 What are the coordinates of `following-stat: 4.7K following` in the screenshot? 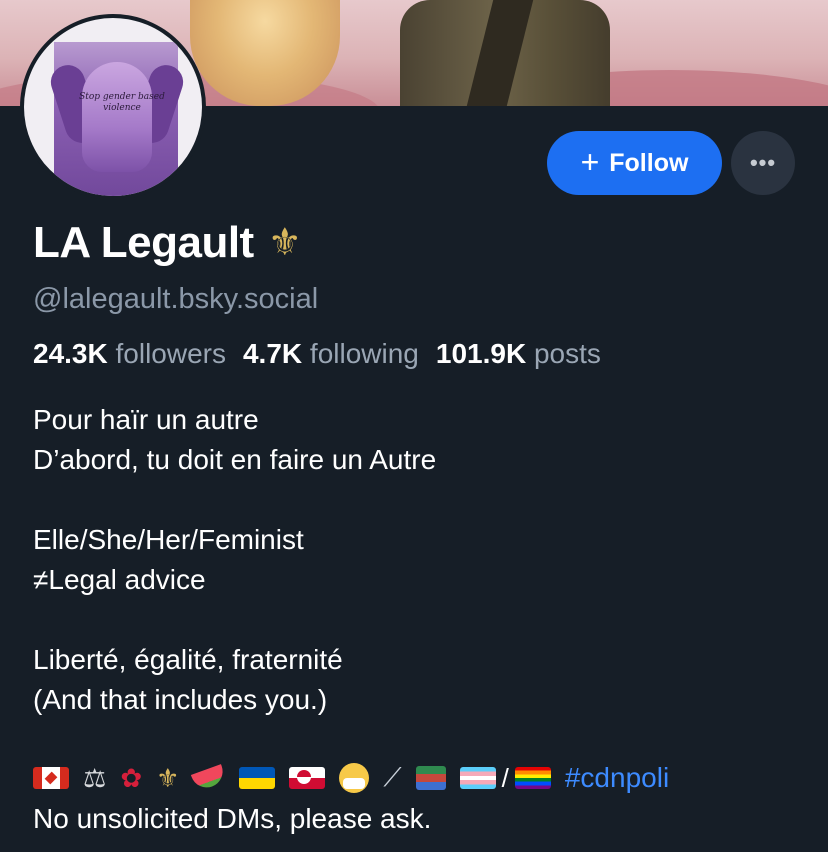 It's located at (331, 354).